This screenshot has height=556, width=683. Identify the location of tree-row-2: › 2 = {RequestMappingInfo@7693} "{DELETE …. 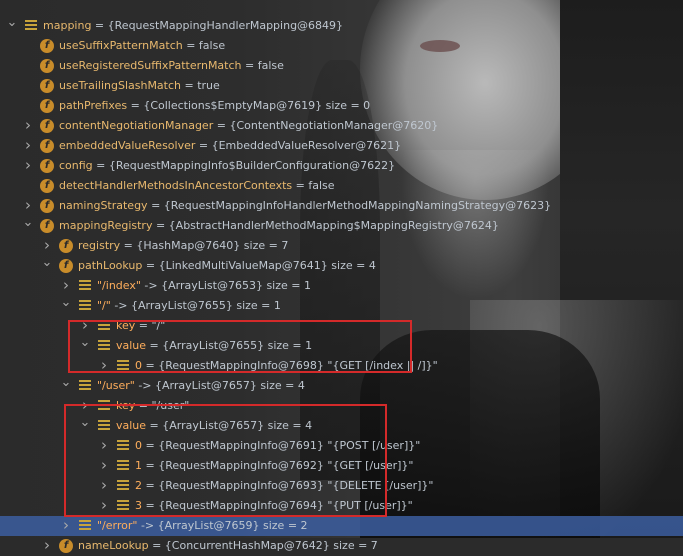
(341, 486).